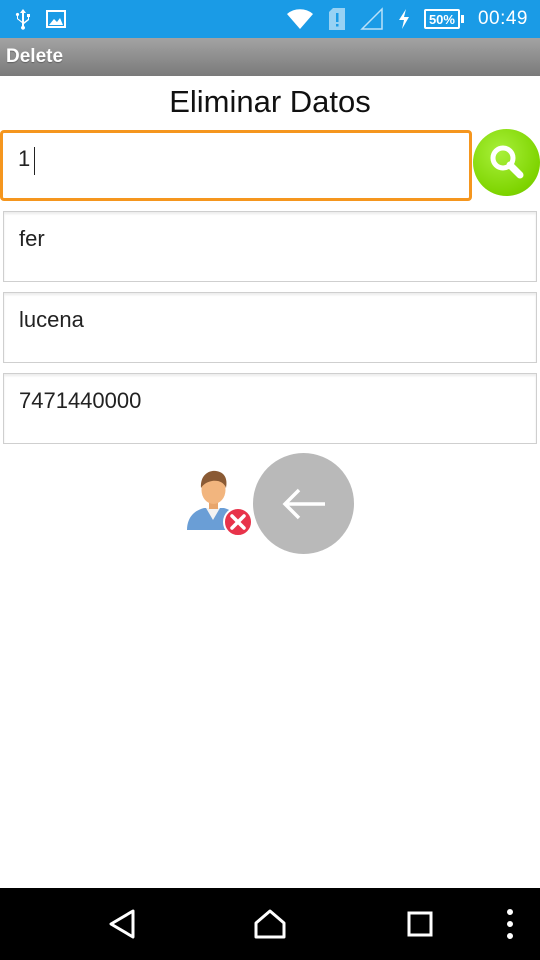 The height and width of the screenshot is (960, 540). Describe the element at coordinates (502, 18) in the screenshot. I see `clock: 00:49` at that location.